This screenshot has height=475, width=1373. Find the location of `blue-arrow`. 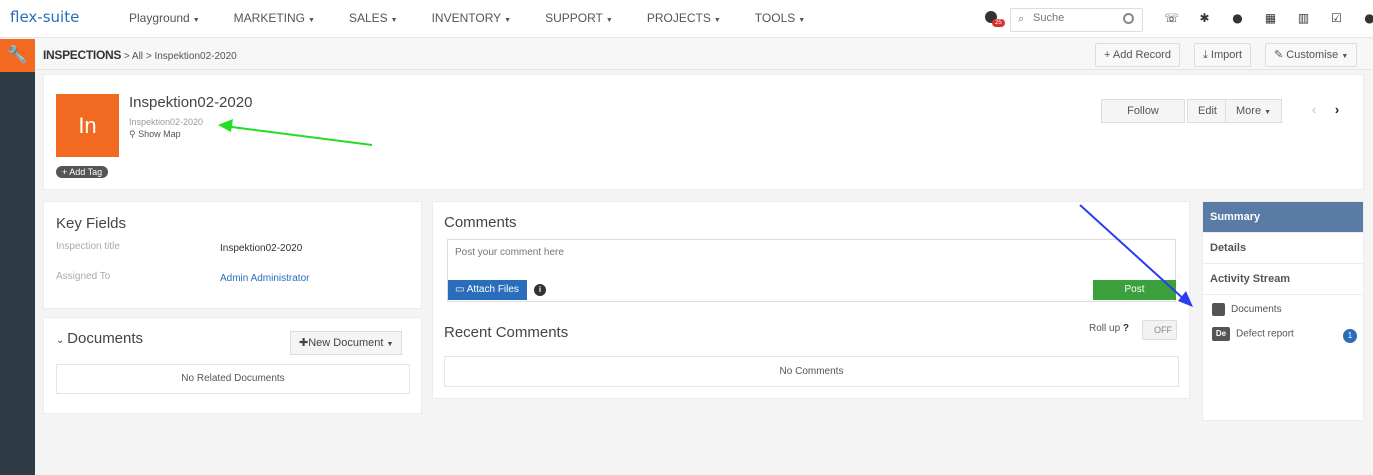

blue-arrow is located at coordinates (1136, 255).